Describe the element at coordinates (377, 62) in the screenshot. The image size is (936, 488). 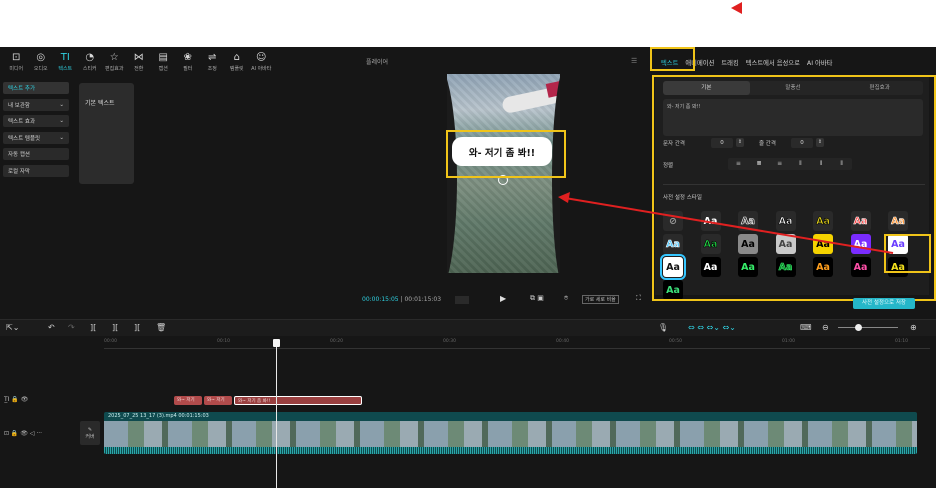
I see `player-title: 플레이어` at that location.